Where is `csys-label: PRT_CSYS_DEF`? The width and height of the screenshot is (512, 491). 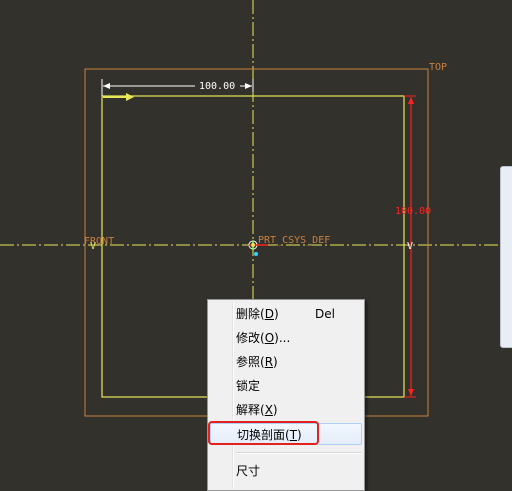 csys-label: PRT_CSYS_DEF is located at coordinates (294, 240).